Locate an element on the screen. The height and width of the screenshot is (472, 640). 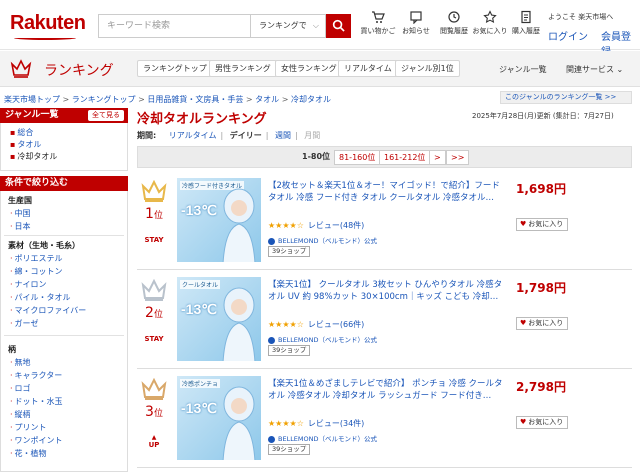
filter-item: · 花・植物 is located at coordinates (28, 453).